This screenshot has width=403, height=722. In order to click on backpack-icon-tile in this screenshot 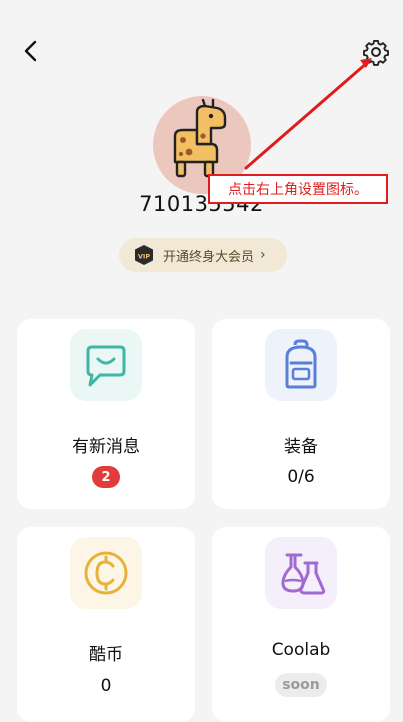, I will do `click(301, 365)`.